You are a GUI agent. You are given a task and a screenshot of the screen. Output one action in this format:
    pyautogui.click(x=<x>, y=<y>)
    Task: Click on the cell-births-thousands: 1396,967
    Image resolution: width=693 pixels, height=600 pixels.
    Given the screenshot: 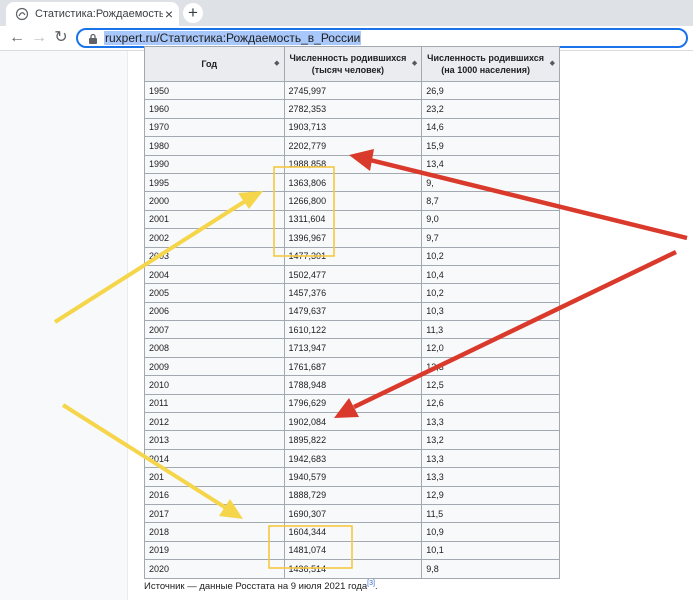 What is the action you would take?
    pyautogui.click(x=353, y=238)
    